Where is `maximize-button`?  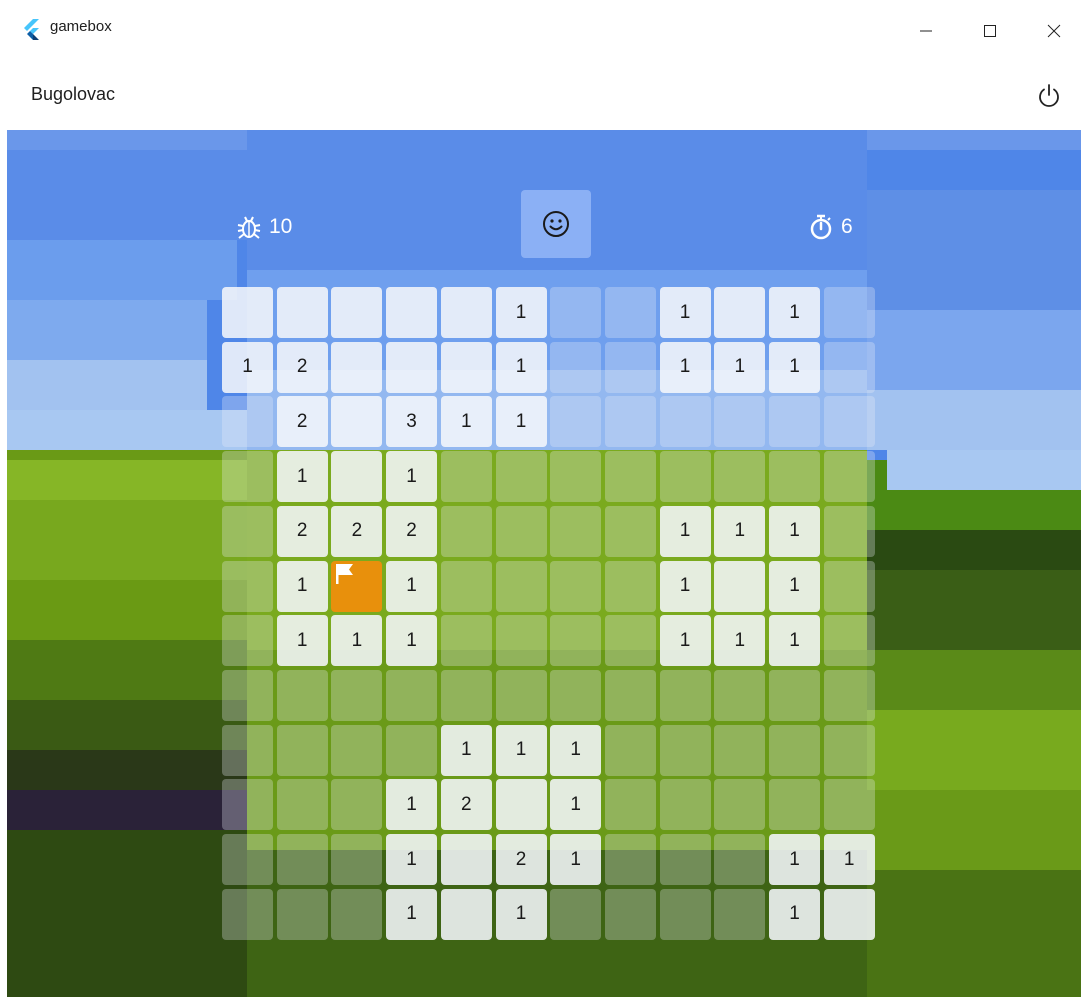
maximize-button is located at coordinates (990, 31).